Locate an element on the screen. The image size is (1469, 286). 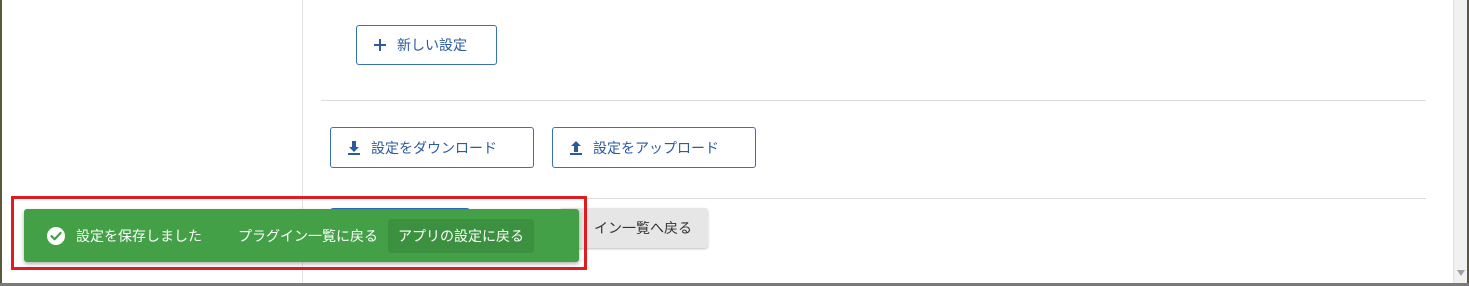
scroll-down-arrow-icon is located at coordinates (1461, 273).